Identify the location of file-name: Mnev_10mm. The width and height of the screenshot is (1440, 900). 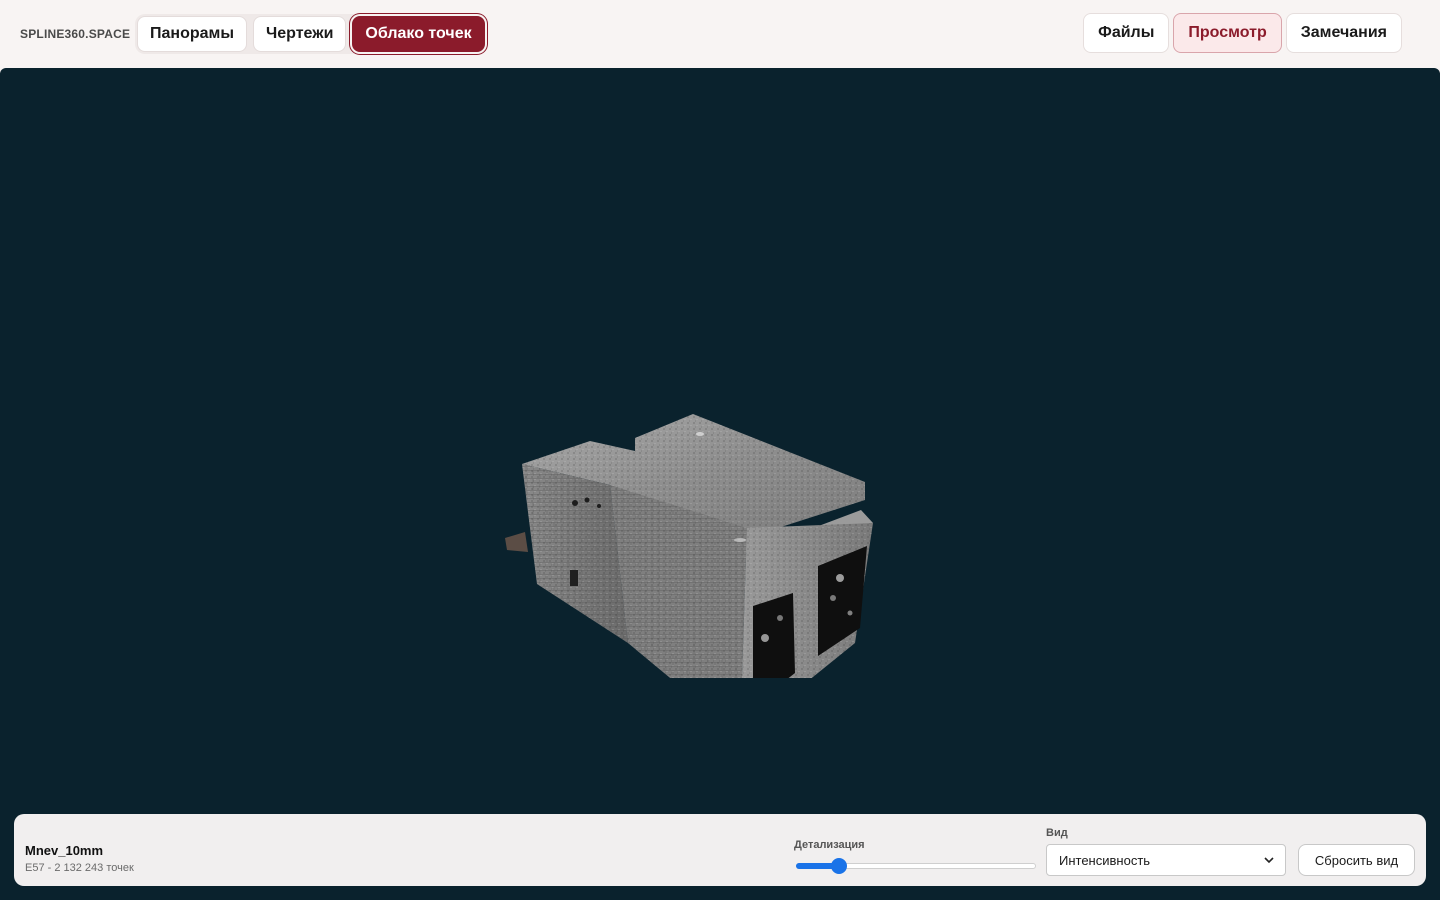
(64, 850).